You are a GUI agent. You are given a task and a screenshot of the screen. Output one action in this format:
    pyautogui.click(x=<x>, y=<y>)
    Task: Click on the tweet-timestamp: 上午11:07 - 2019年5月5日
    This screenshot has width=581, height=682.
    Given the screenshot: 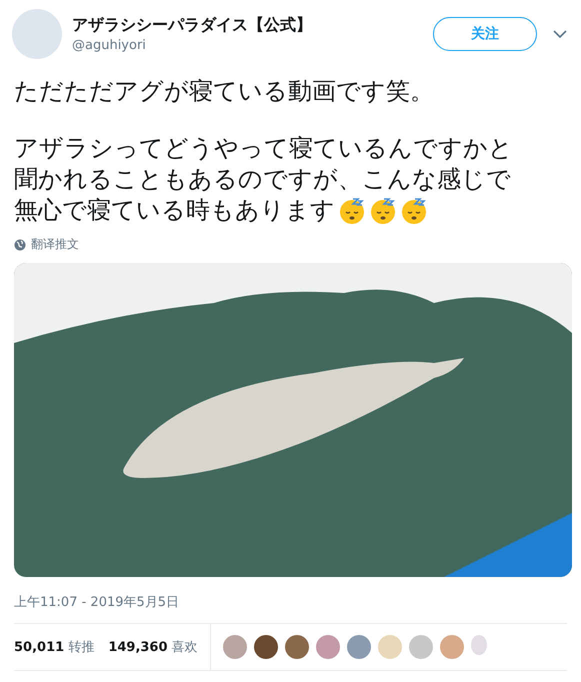 What is the action you would take?
    pyautogui.click(x=290, y=600)
    